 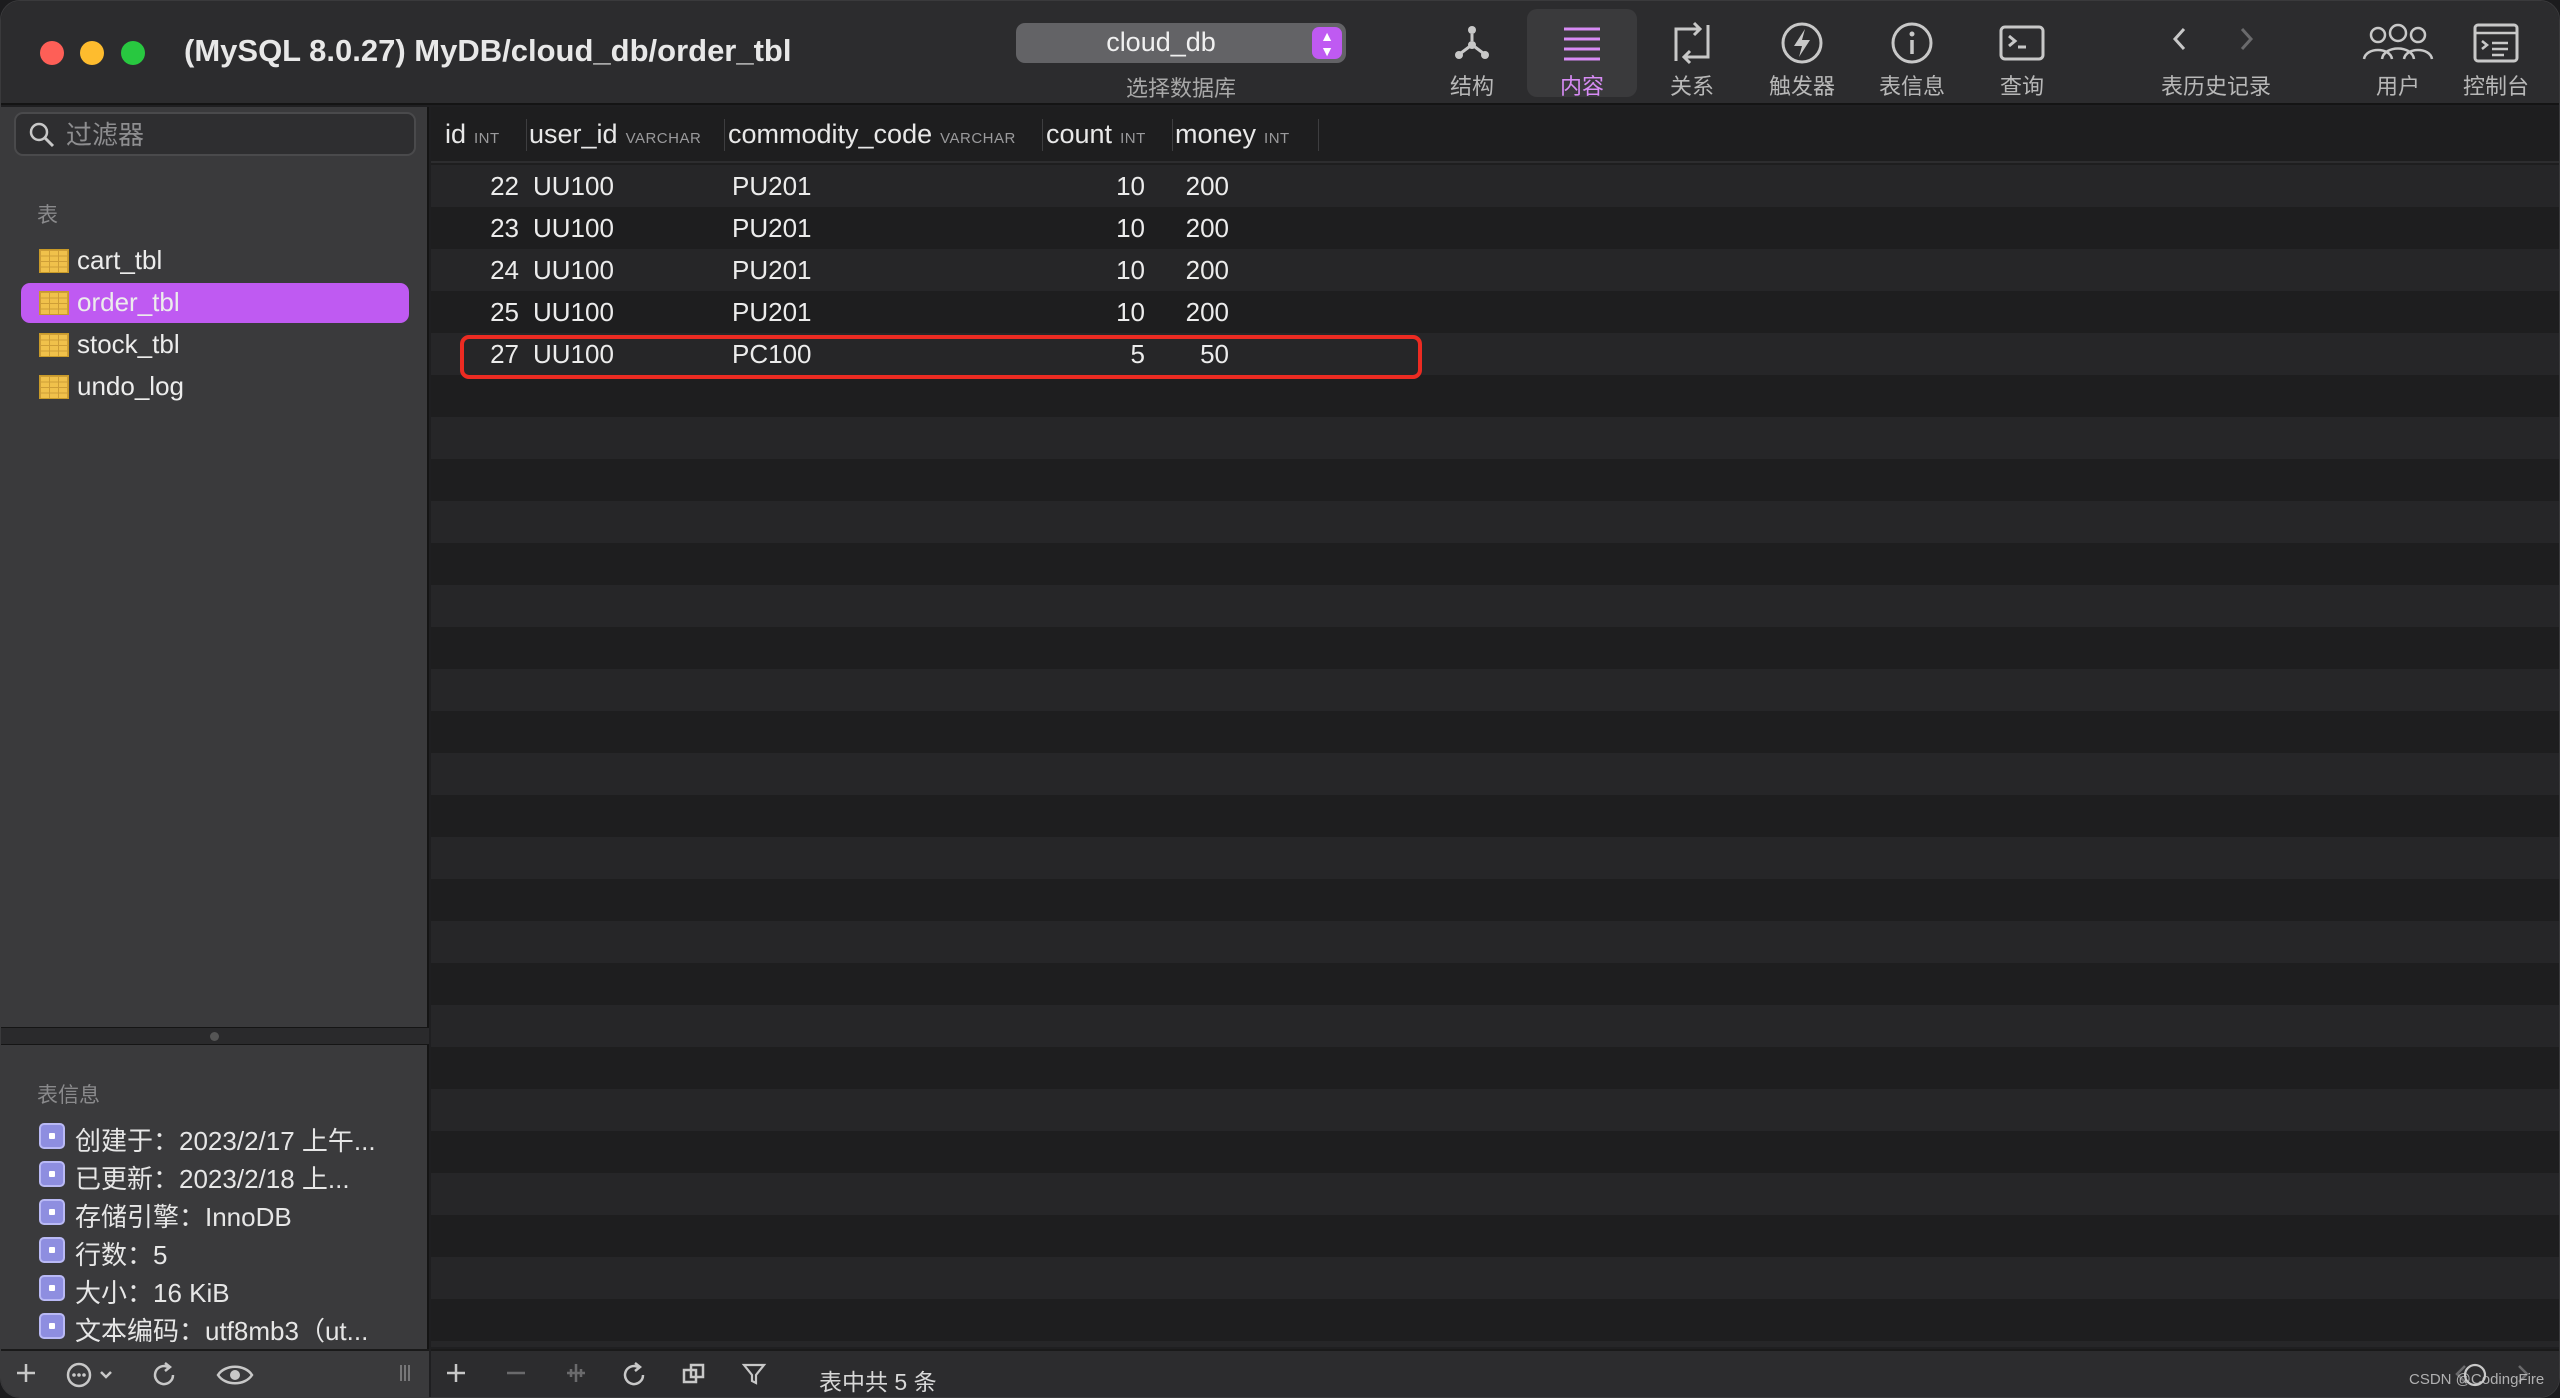 I want to click on database-select: cloud_db ▲ ▼, so click(x=1181, y=43).